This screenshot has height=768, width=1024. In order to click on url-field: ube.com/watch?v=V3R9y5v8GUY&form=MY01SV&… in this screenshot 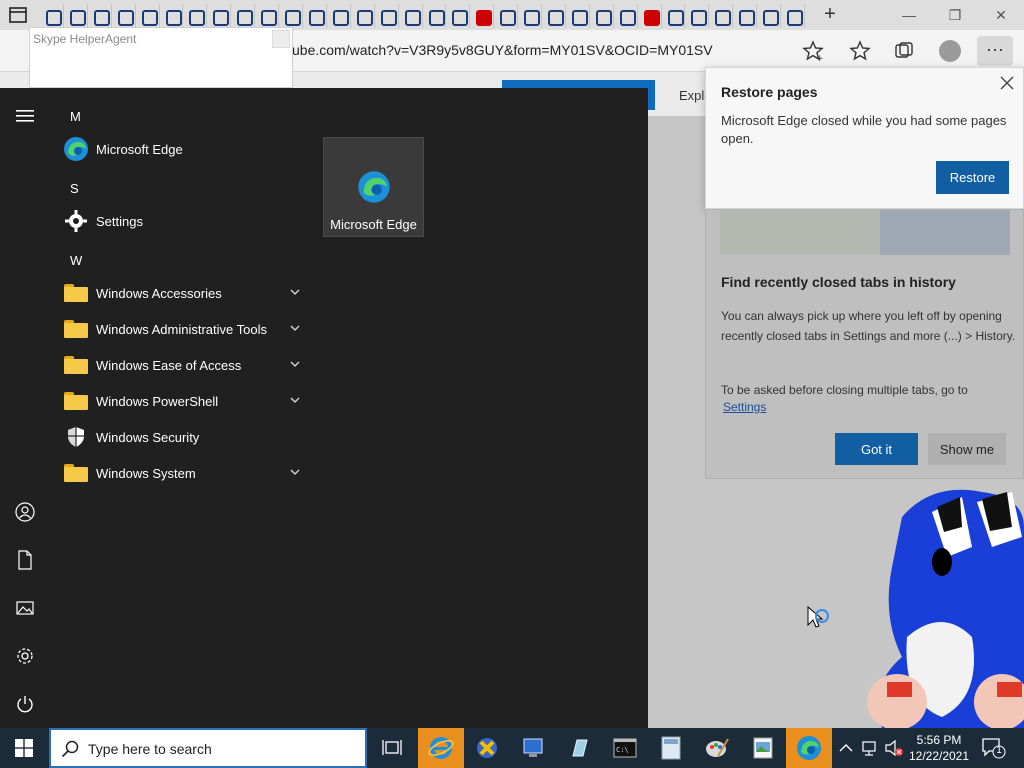, I will do `click(502, 50)`.